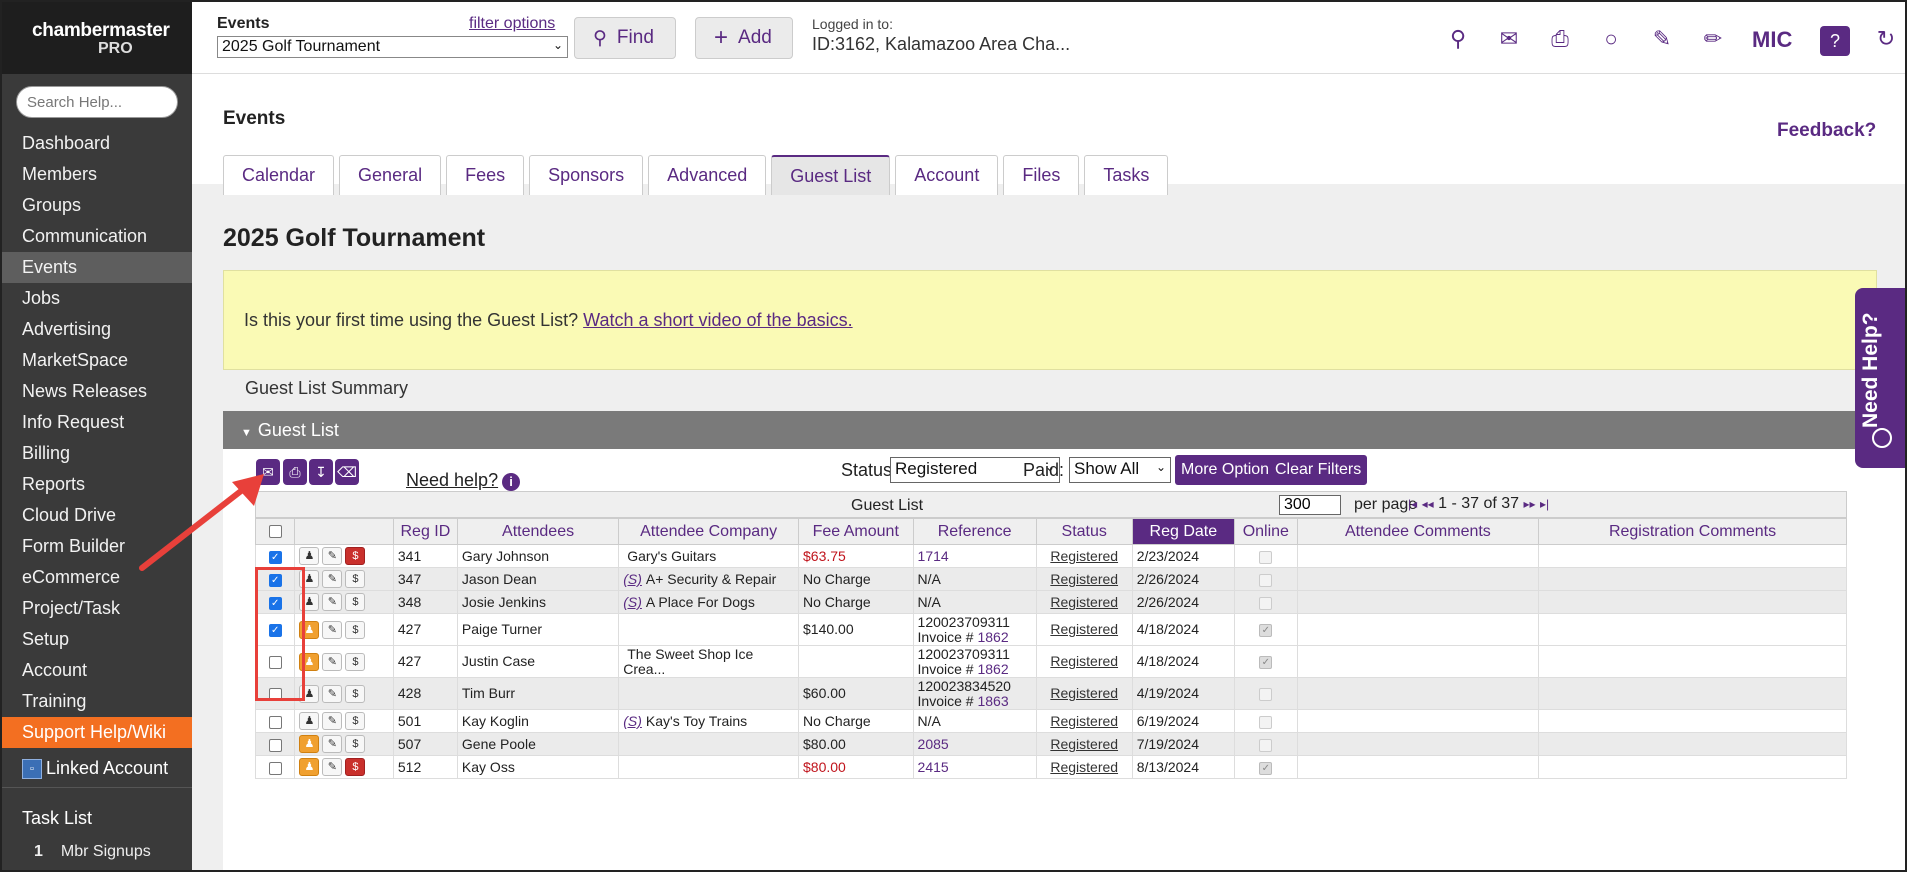 This screenshot has width=1907, height=872. Describe the element at coordinates (97, 768) in the screenshot. I see `linked-account-link: ▫ Linked Account` at that location.